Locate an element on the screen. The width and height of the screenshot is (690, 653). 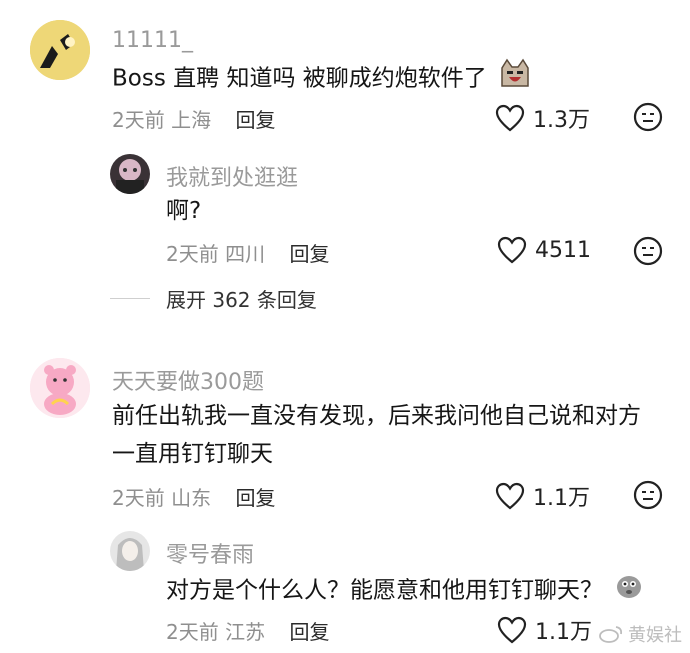
watermark-text: 黄娱社 is located at coordinates (655, 635).